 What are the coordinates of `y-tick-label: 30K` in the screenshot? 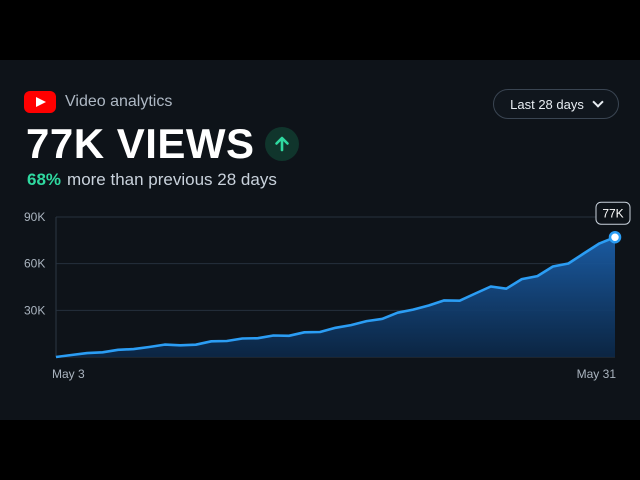 It's located at (34, 310).